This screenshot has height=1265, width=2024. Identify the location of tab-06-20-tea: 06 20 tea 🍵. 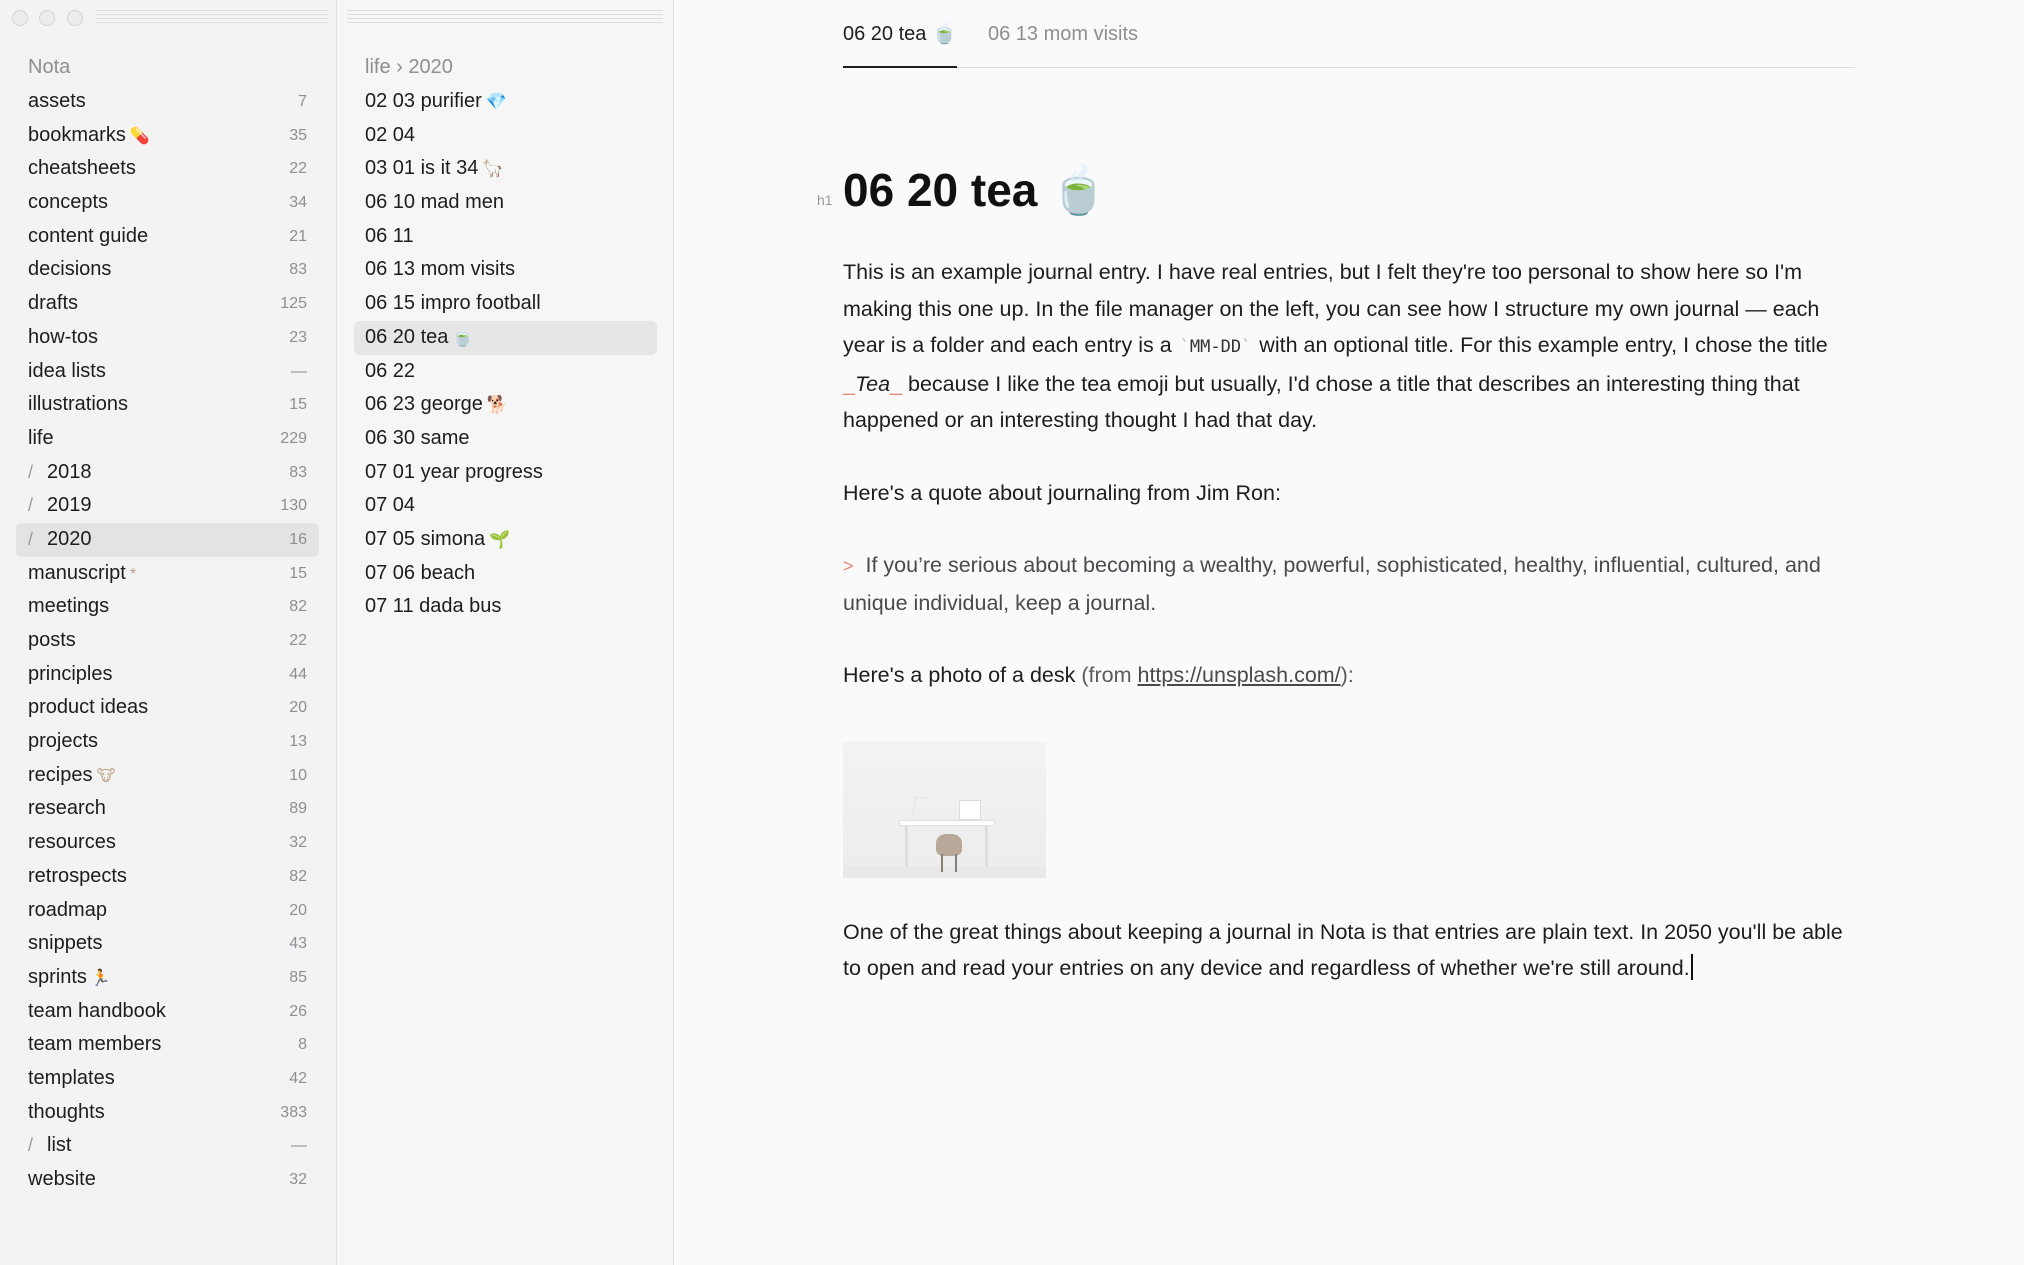
(900, 41).